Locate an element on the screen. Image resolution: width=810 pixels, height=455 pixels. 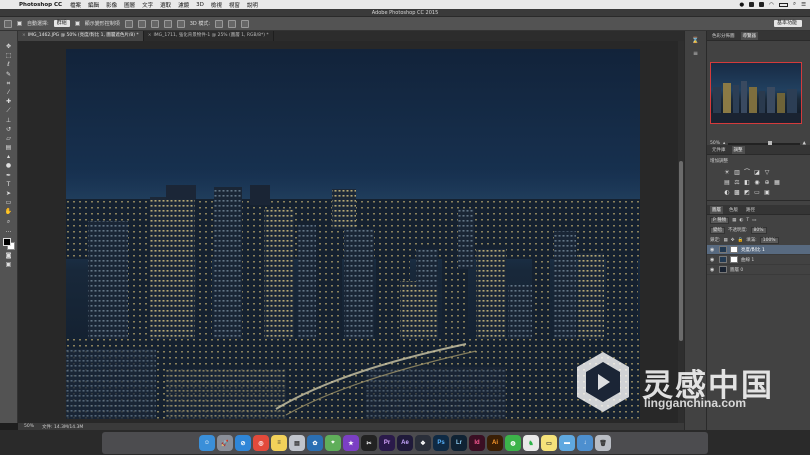
gradient-tool-icon: ▤ is located at coordinates (9, 147).